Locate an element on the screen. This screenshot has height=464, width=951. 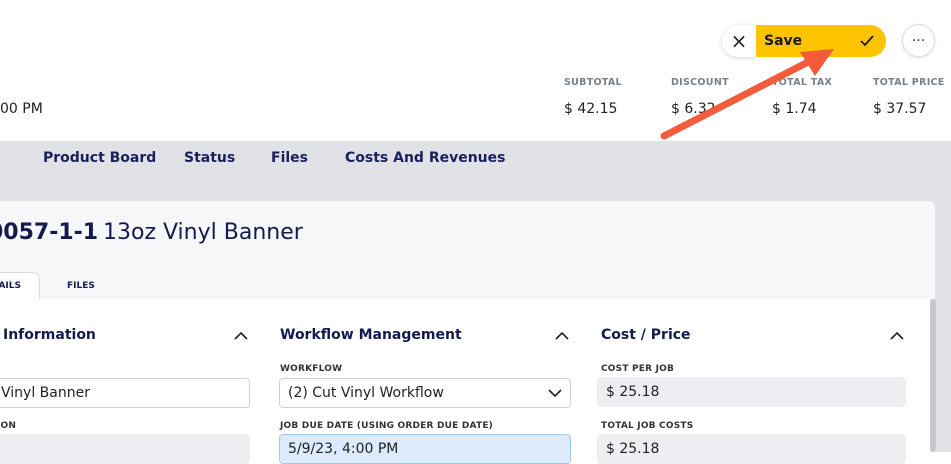
subtab-details-label: DETAILS is located at coordinates (10, 286).